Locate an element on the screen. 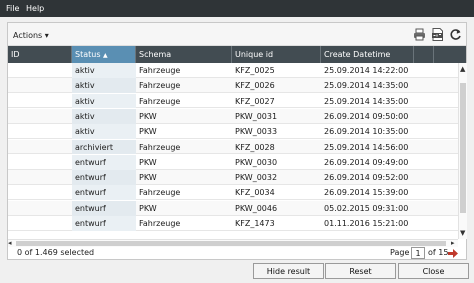  table-row: entwurf PKW PKW_0030 26.09.2014 09:49:00 is located at coordinates (233, 162).